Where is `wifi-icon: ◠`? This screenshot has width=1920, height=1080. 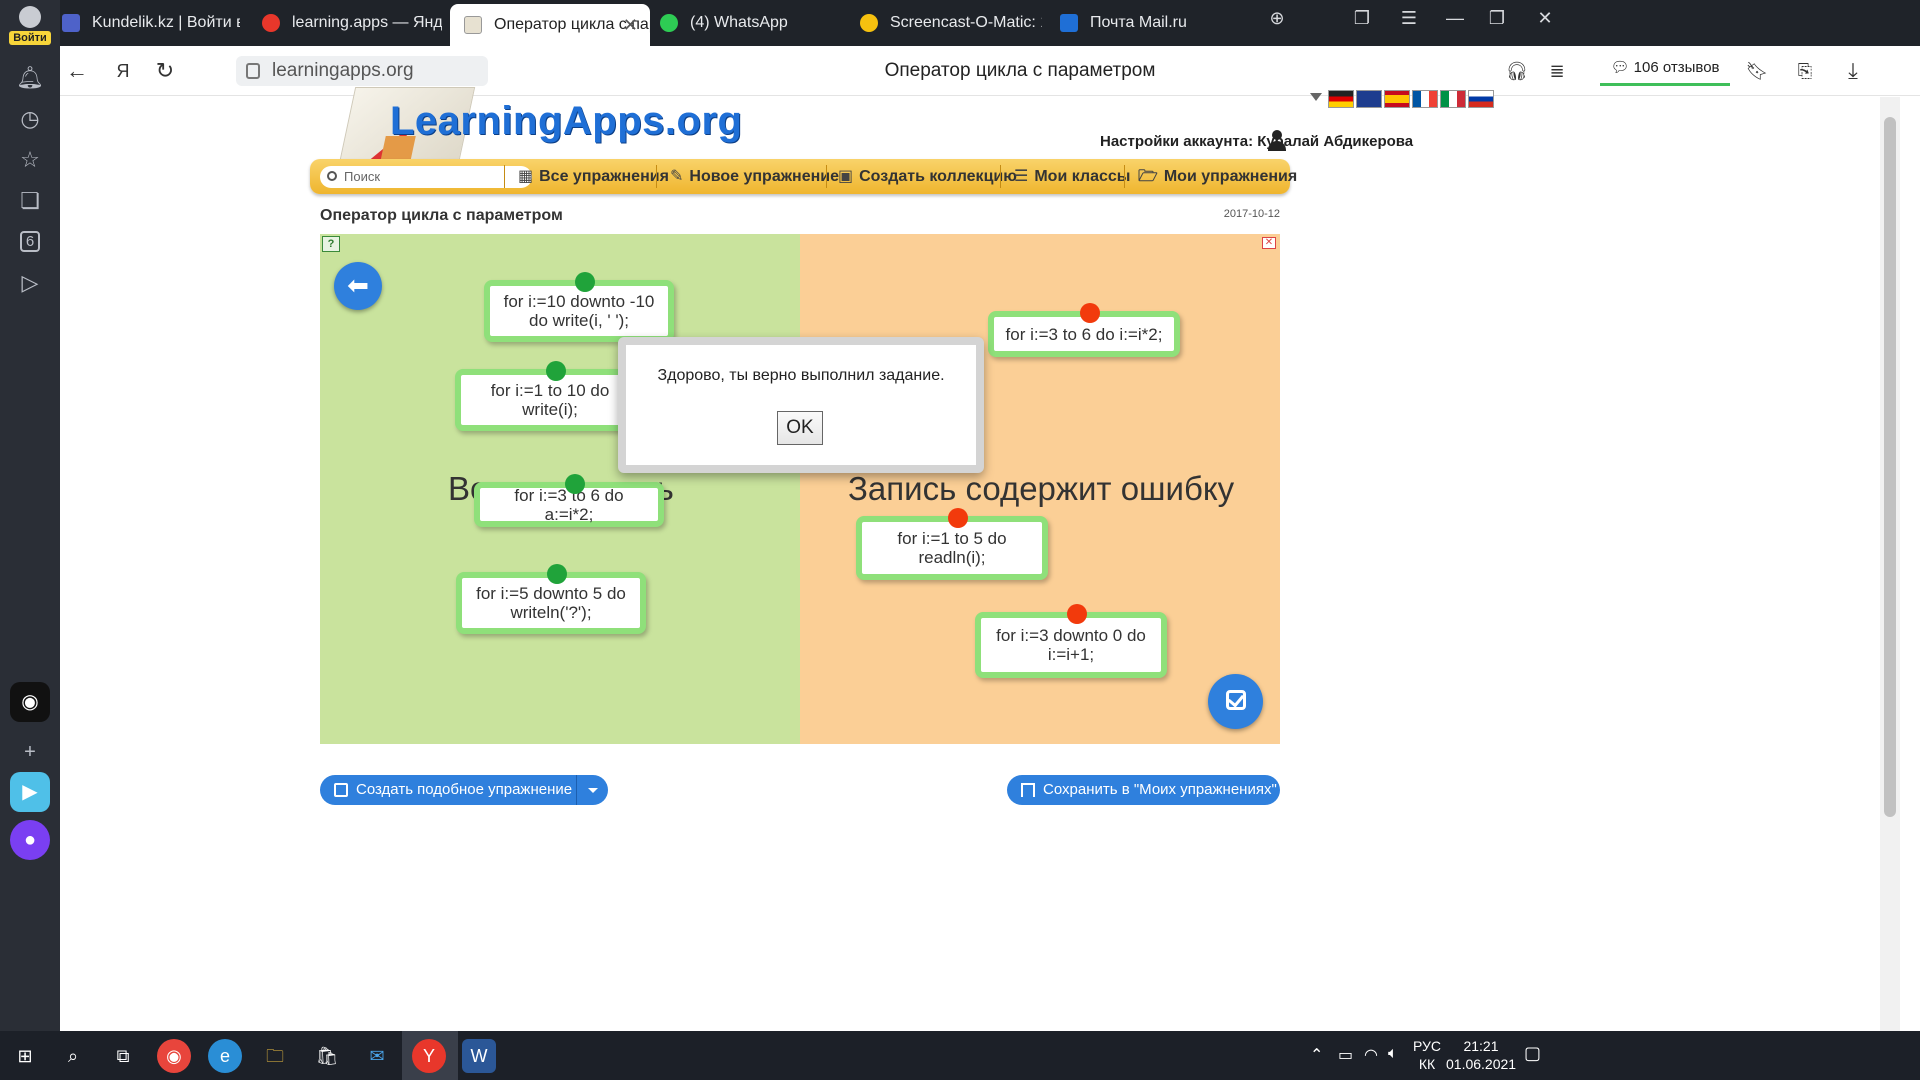 wifi-icon: ◠ is located at coordinates (1371, 1062).